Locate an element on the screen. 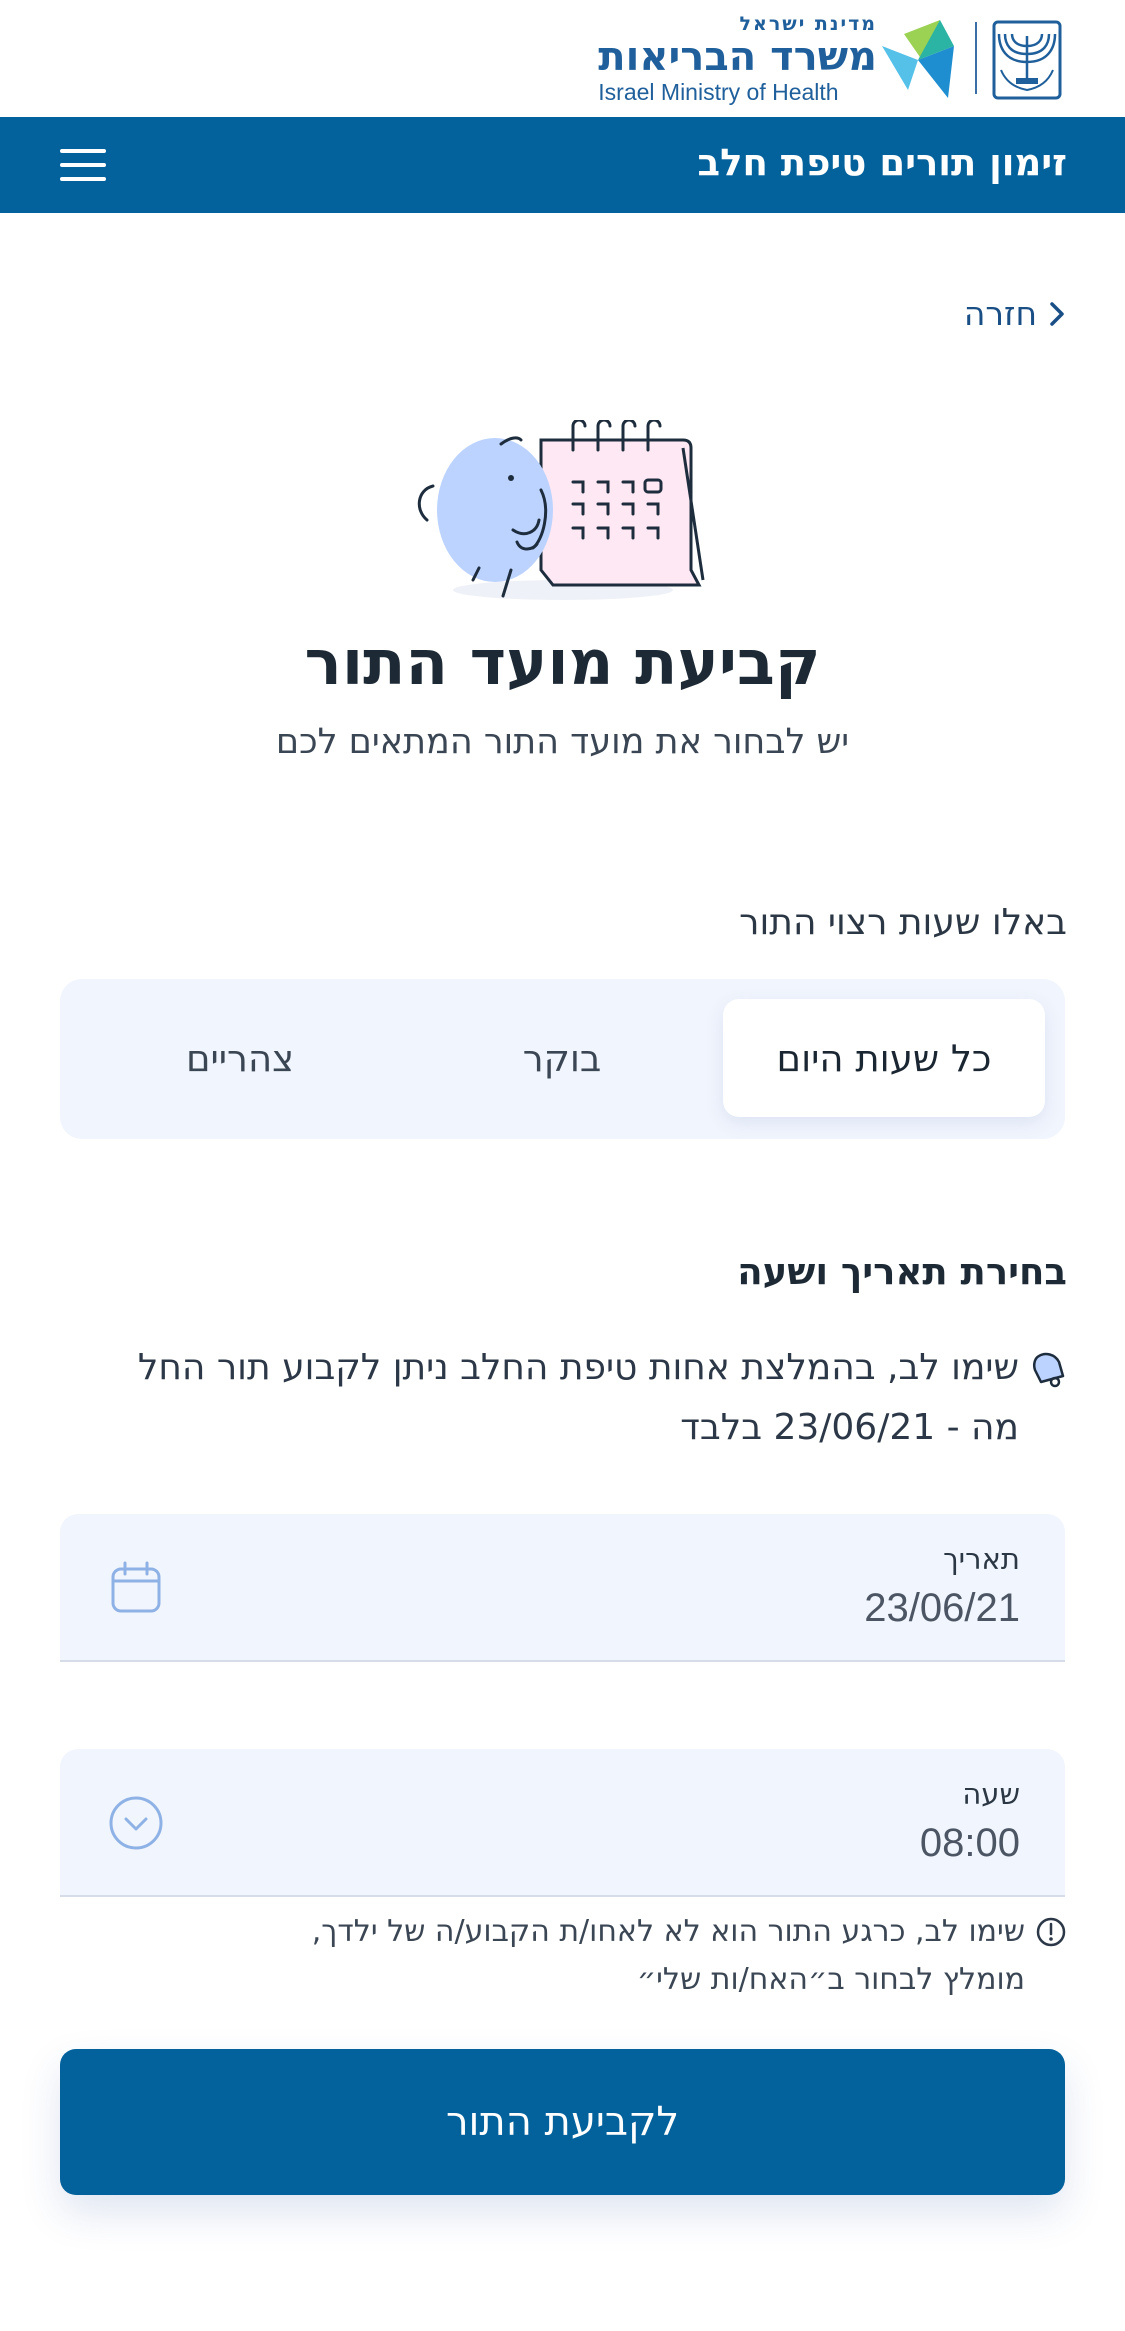 The width and height of the screenshot is (1125, 2331). date-field-label: תאריך is located at coordinates (981, 1559).